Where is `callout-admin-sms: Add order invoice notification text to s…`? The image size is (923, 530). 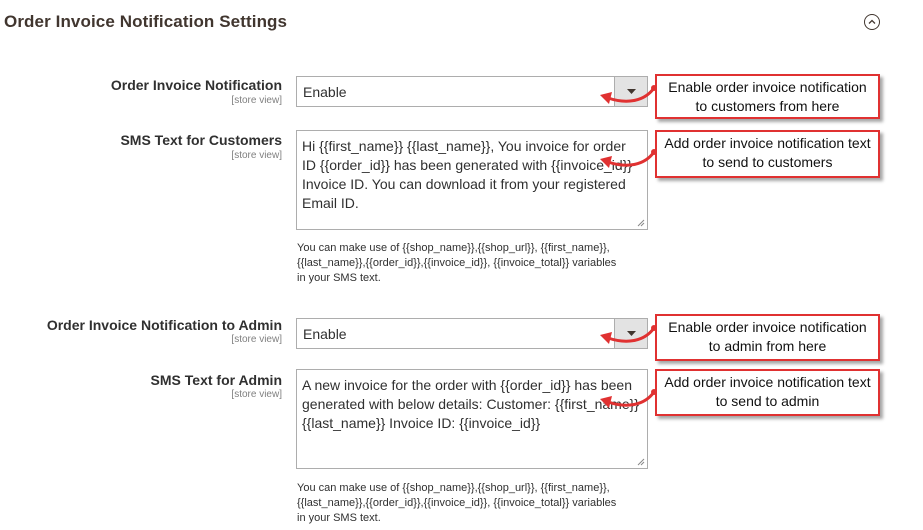
callout-admin-sms: Add order invoice notification text to s… is located at coordinates (767, 392).